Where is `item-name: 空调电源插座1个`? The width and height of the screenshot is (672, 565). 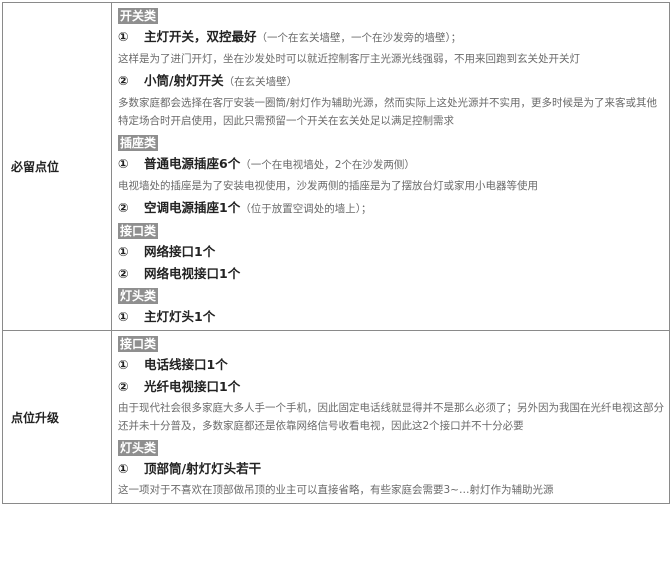 item-name: 空调电源插座1个 is located at coordinates (192, 207).